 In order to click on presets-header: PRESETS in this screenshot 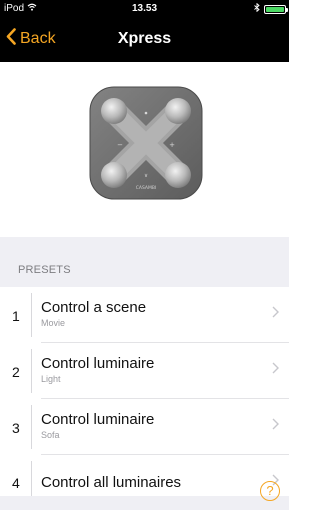, I will do `click(44, 270)`.